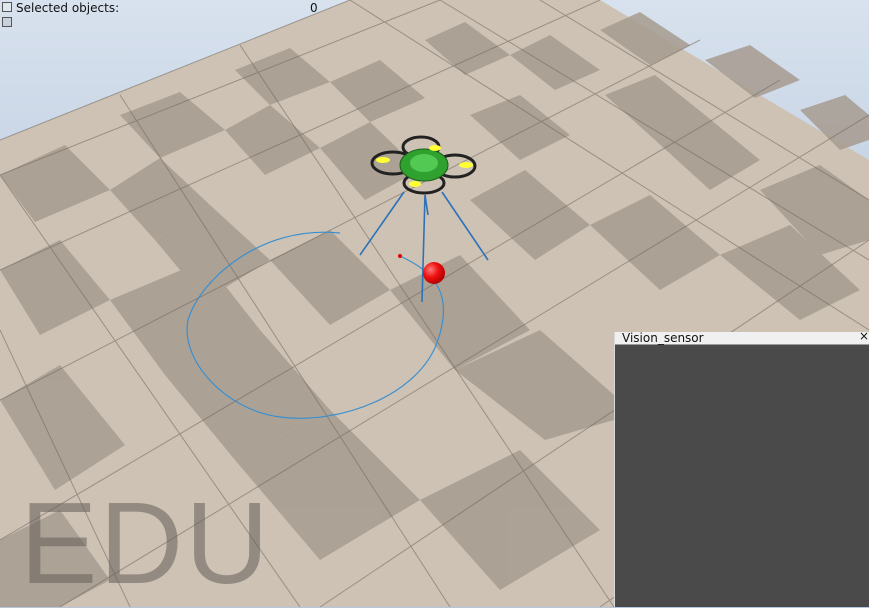  Describe the element at coordinates (7, 22) in the screenshot. I see `display-options-icon` at that location.